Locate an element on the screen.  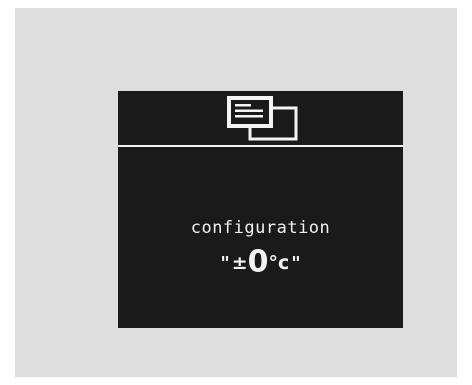
screen-header is located at coordinates (260, 118).